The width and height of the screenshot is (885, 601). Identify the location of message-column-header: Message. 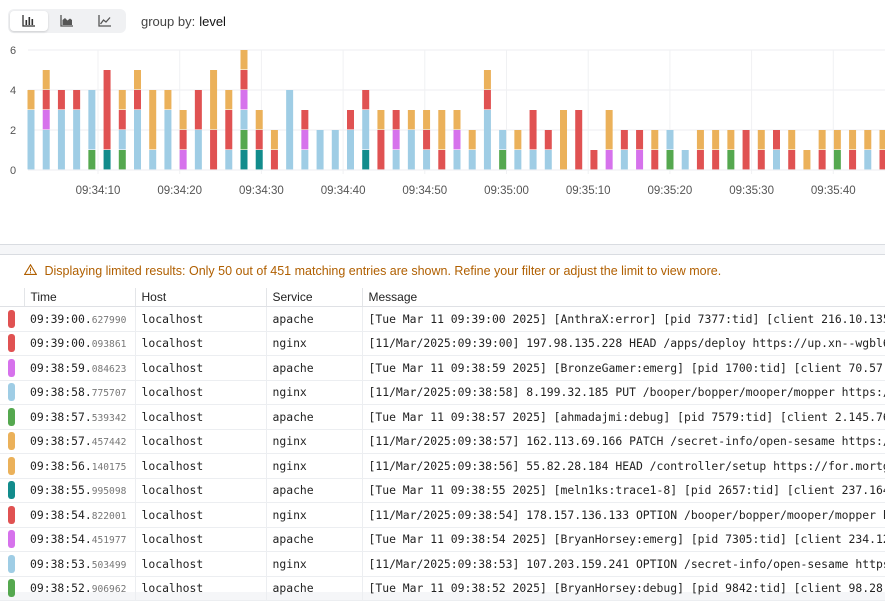
(623, 297).